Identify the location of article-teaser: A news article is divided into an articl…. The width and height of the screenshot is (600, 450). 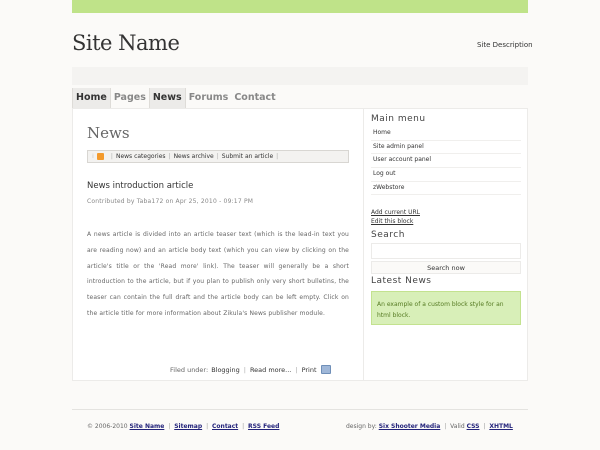
(218, 274).